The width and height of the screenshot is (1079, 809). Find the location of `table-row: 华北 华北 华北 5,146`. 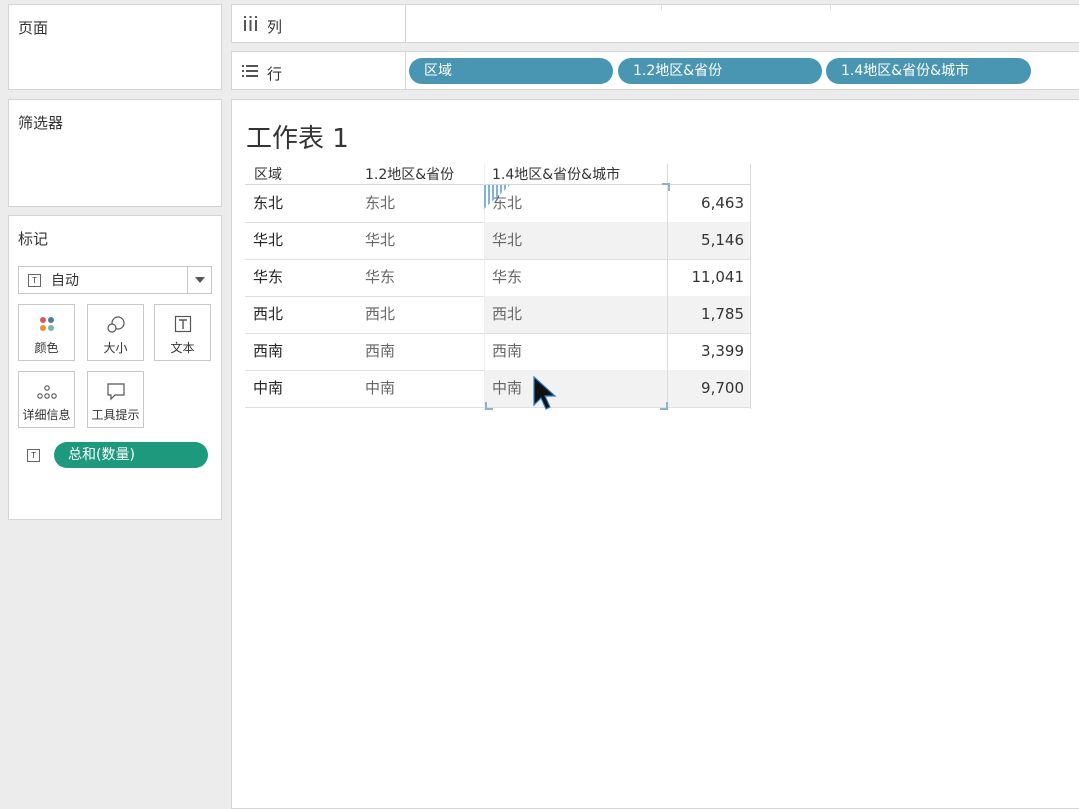

table-row: 华北 华北 华北 5,146 is located at coordinates (498, 241).